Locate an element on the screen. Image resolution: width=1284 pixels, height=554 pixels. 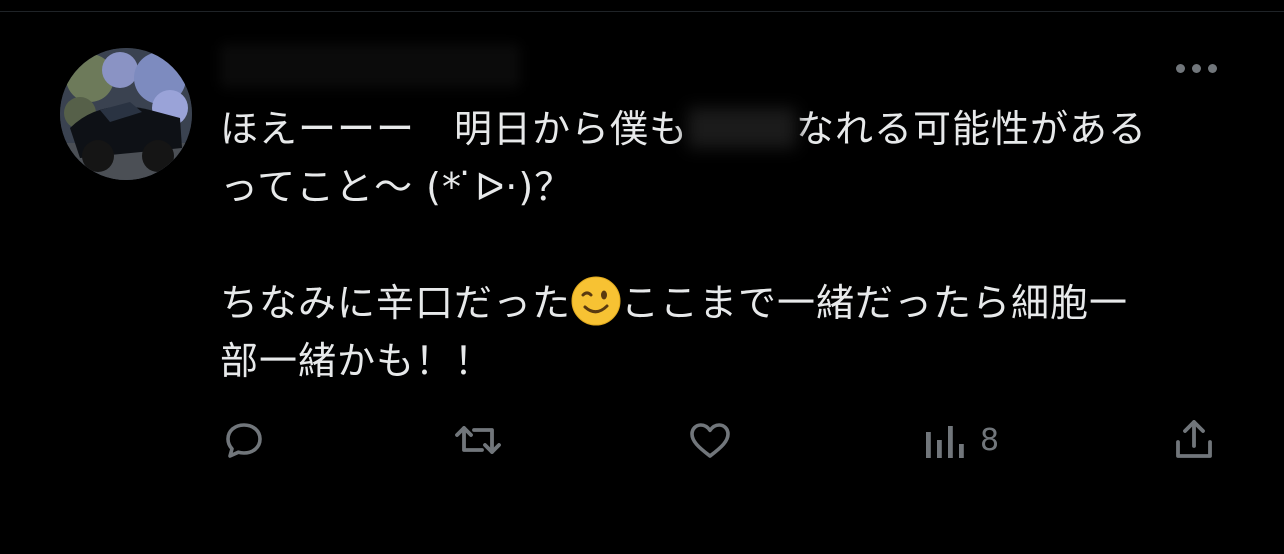
action-bar: 8 is located at coordinates (642, 440).